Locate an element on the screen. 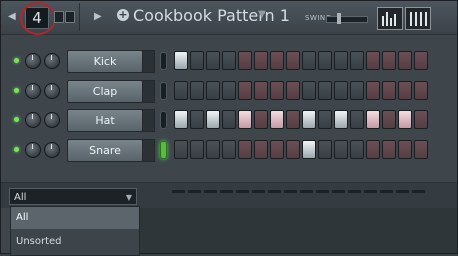  pattern-down-icon is located at coordinates (70, 17).